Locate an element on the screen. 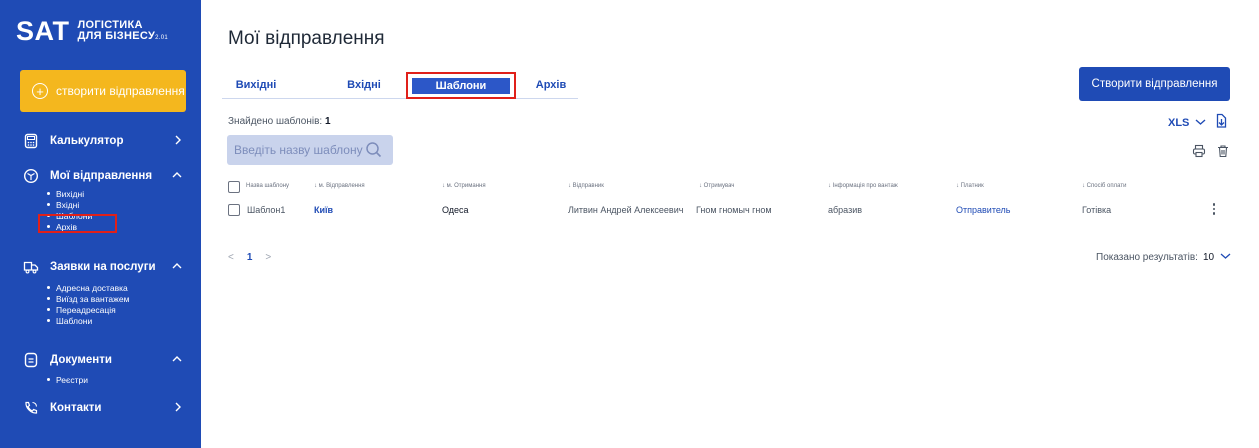 This screenshot has height=448, width=1259. column-label: м. Відправлення is located at coordinates (341, 186).